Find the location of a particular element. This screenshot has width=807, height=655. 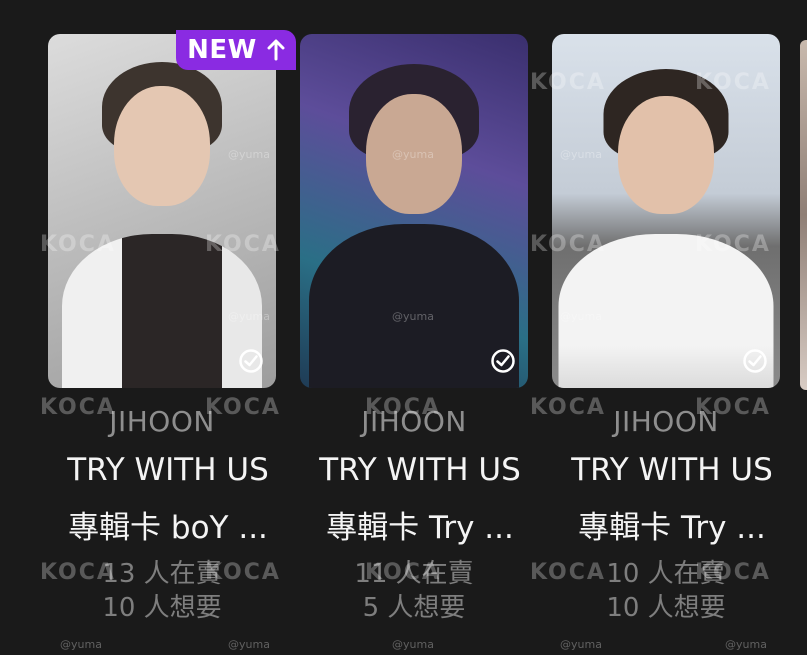

new-badge: NEW is located at coordinates (236, 50).